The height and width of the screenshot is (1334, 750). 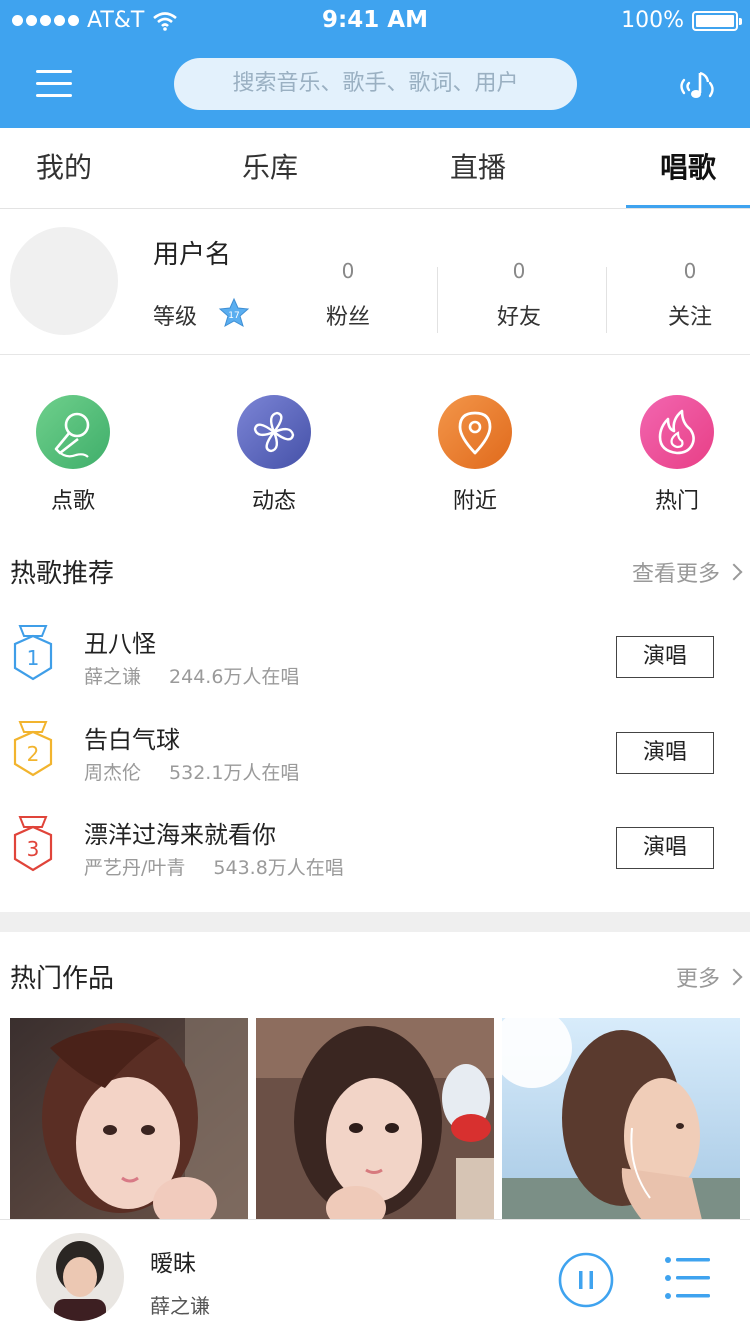 What do you see at coordinates (54, 71) in the screenshot?
I see `hamburger-icon` at bounding box center [54, 71].